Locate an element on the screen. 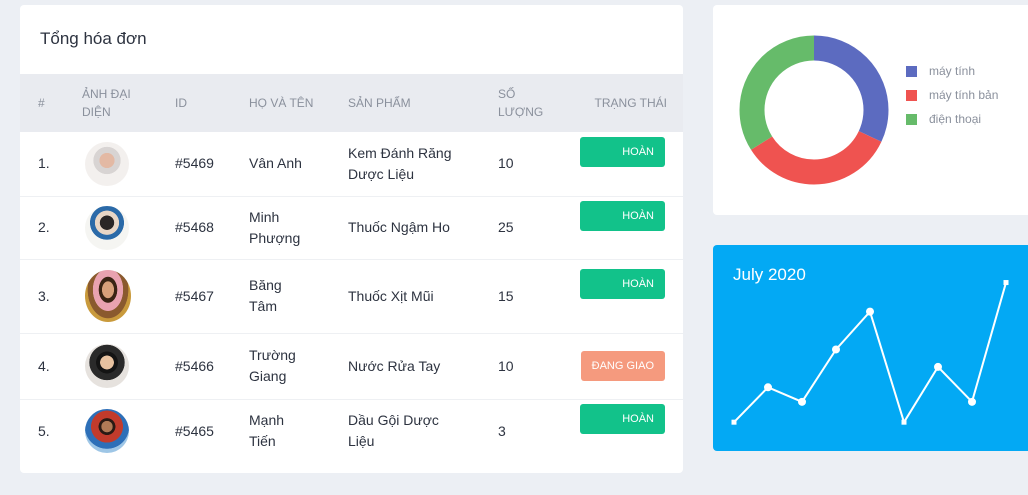  row-product: Nước Rửa Tay is located at coordinates (394, 365).